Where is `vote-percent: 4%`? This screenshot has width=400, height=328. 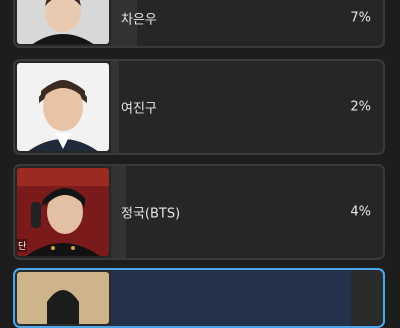
vote-percent: 4% is located at coordinates (360, 212).